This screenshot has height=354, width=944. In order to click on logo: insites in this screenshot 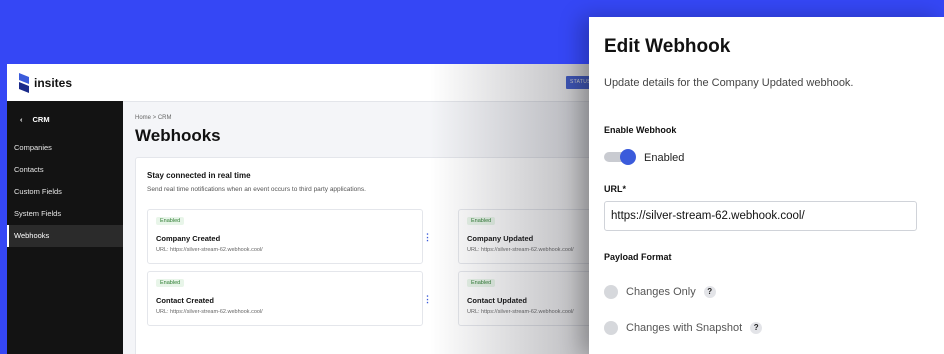, I will do `click(45, 83)`.